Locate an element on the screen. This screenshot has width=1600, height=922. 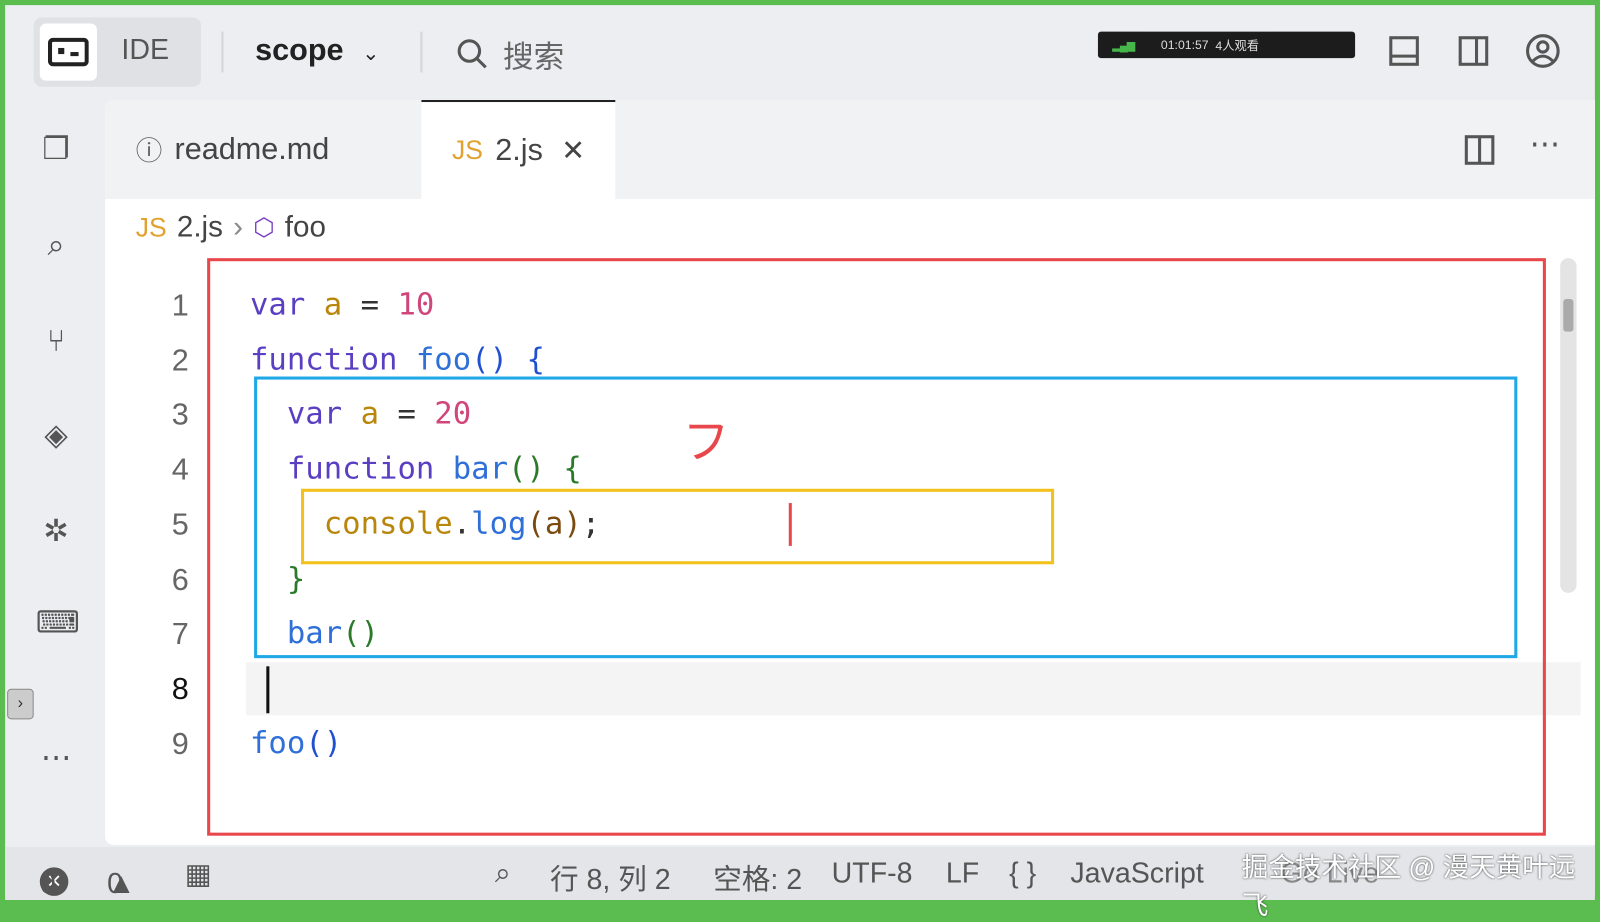
cursor-position: 行 8, 列 2 is located at coordinates (610, 877).